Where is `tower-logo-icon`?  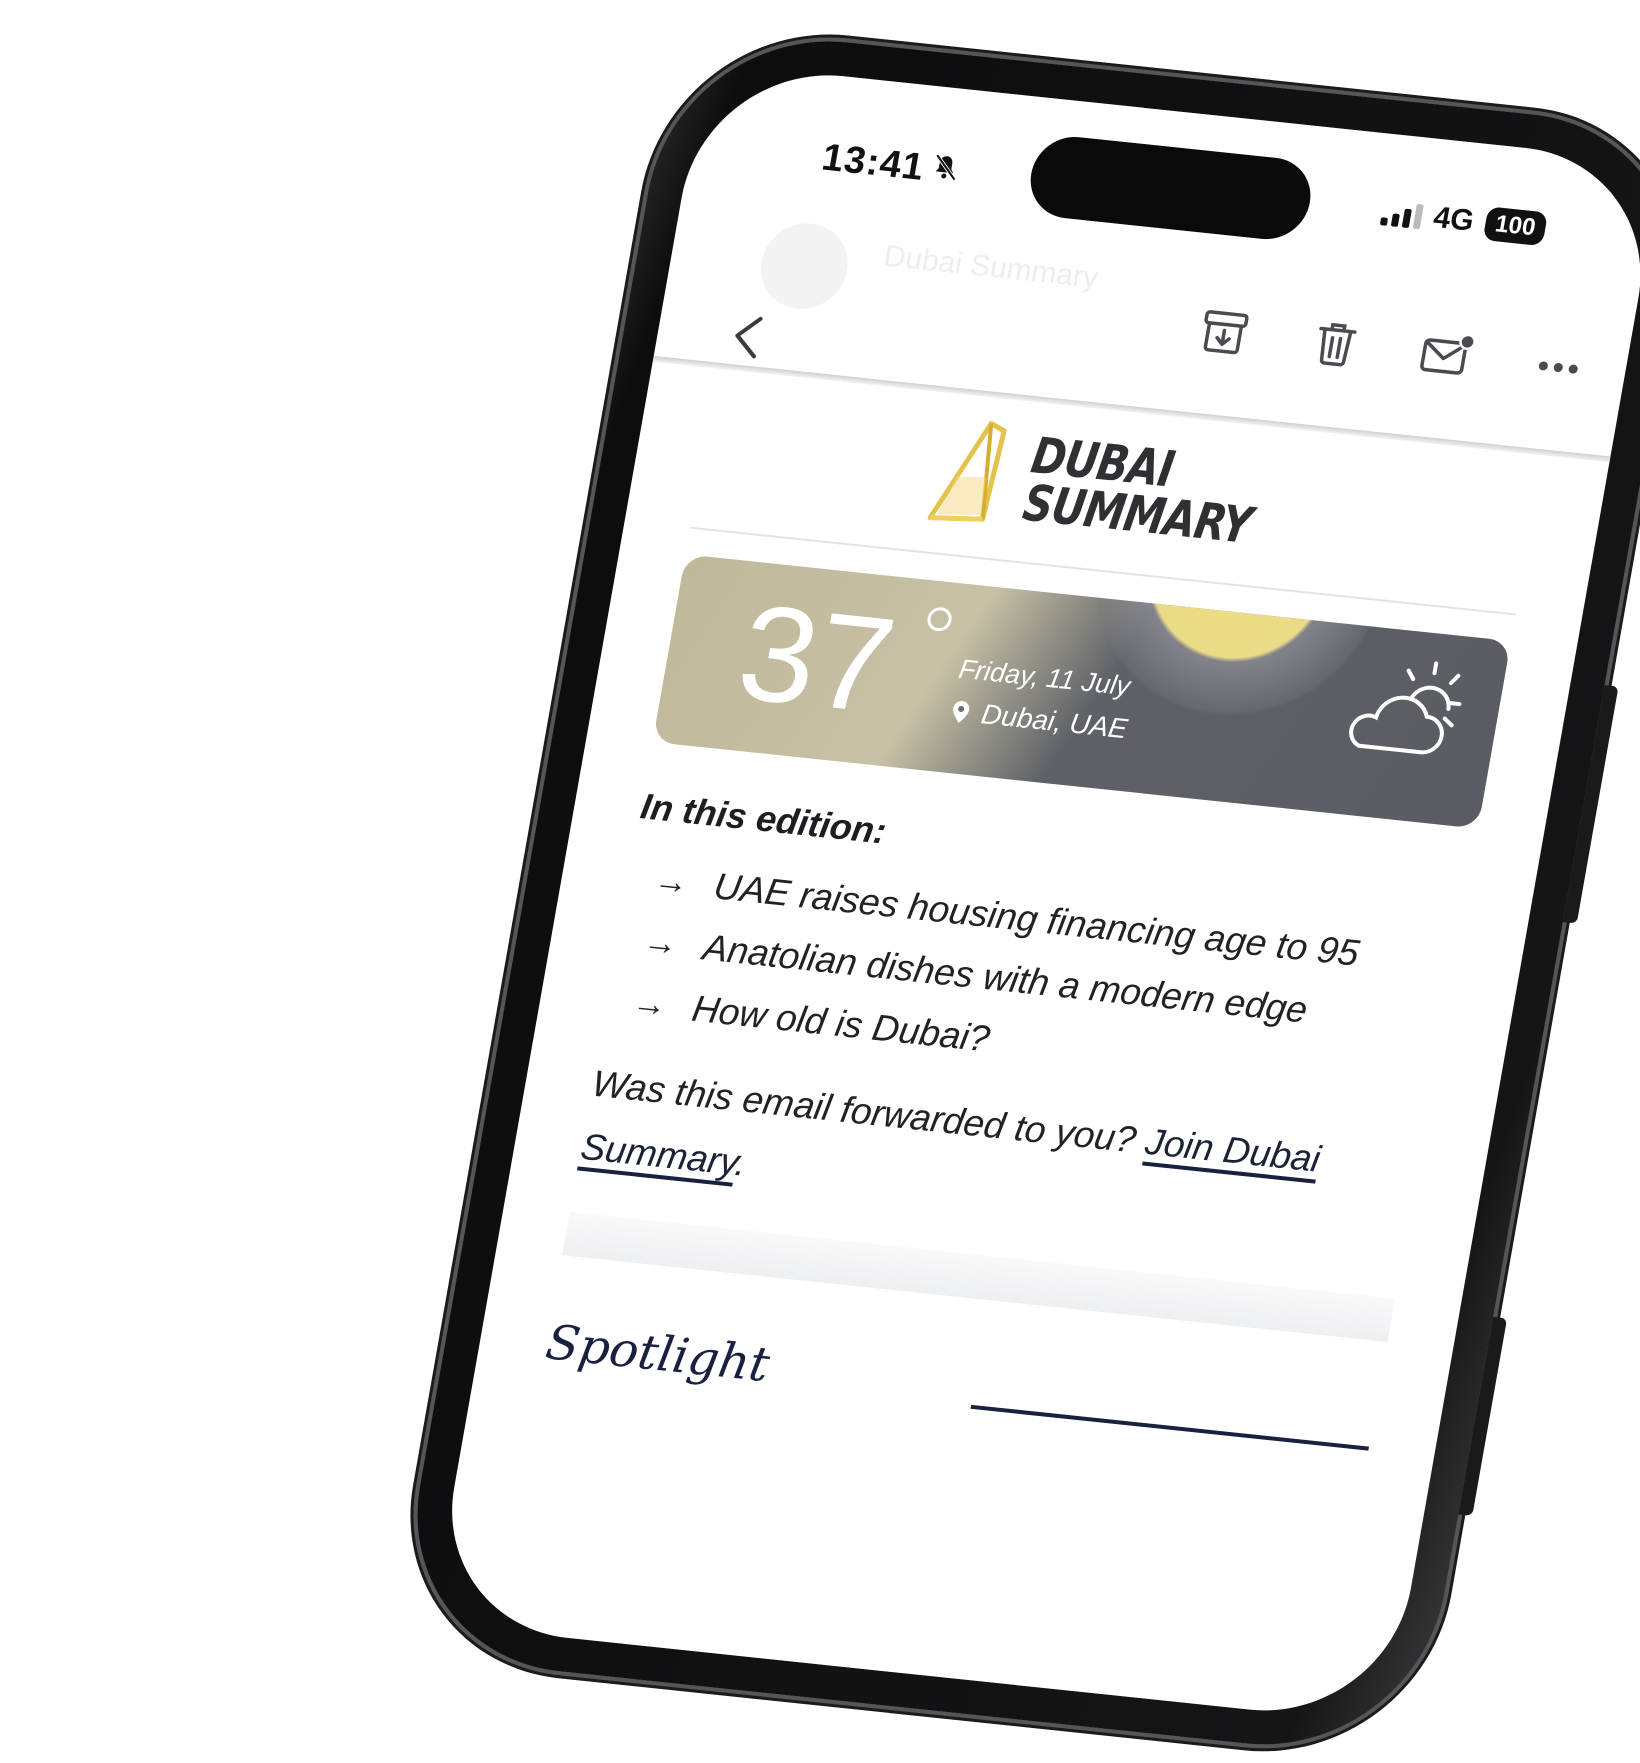 tower-logo-icon is located at coordinates (967, 471).